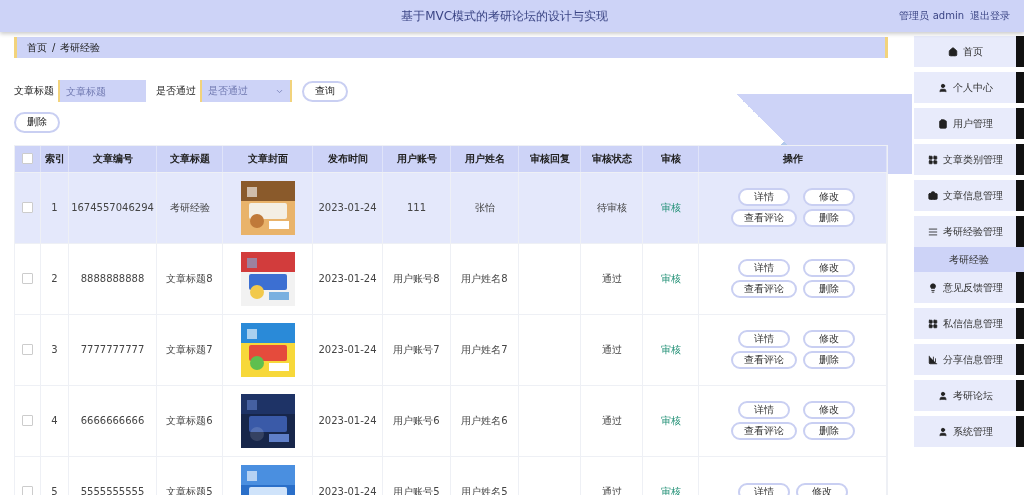  Describe the element at coordinates (55, 278) in the screenshot. I see `table-cell: 2` at that location.